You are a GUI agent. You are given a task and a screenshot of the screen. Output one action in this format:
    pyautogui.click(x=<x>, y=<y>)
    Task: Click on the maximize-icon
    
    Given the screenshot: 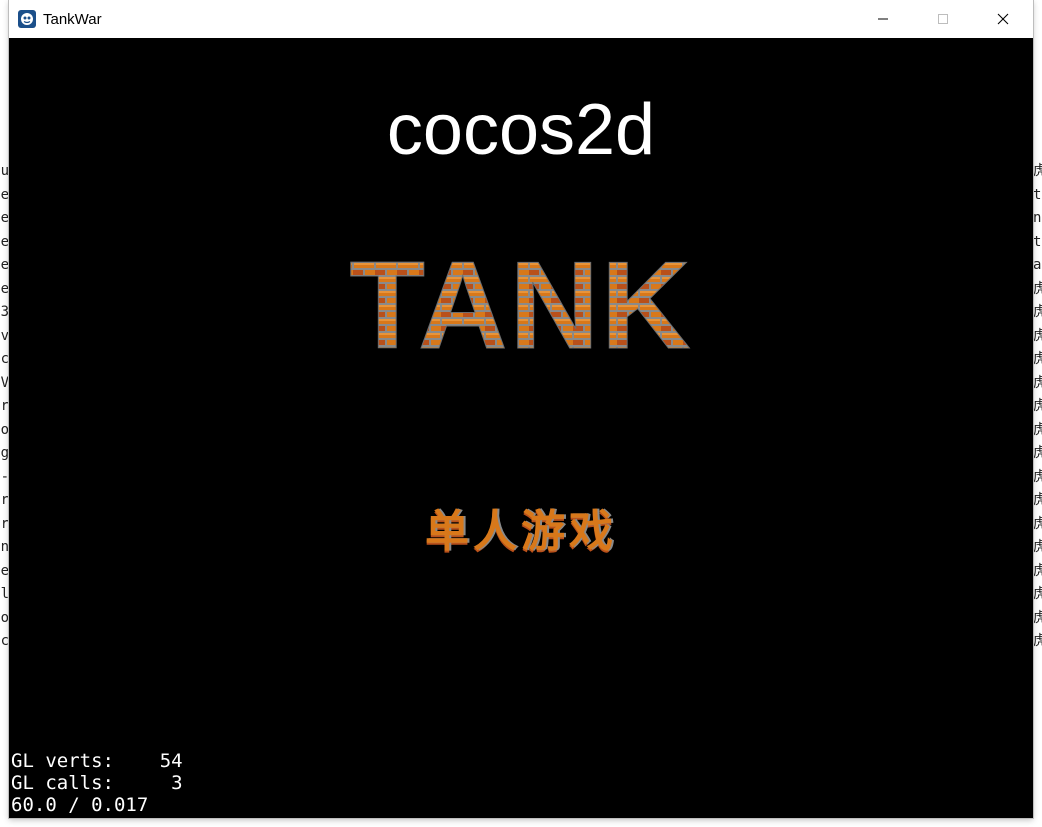 What is the action you would take?
    pyautogui.click(x=943, y=19)
    